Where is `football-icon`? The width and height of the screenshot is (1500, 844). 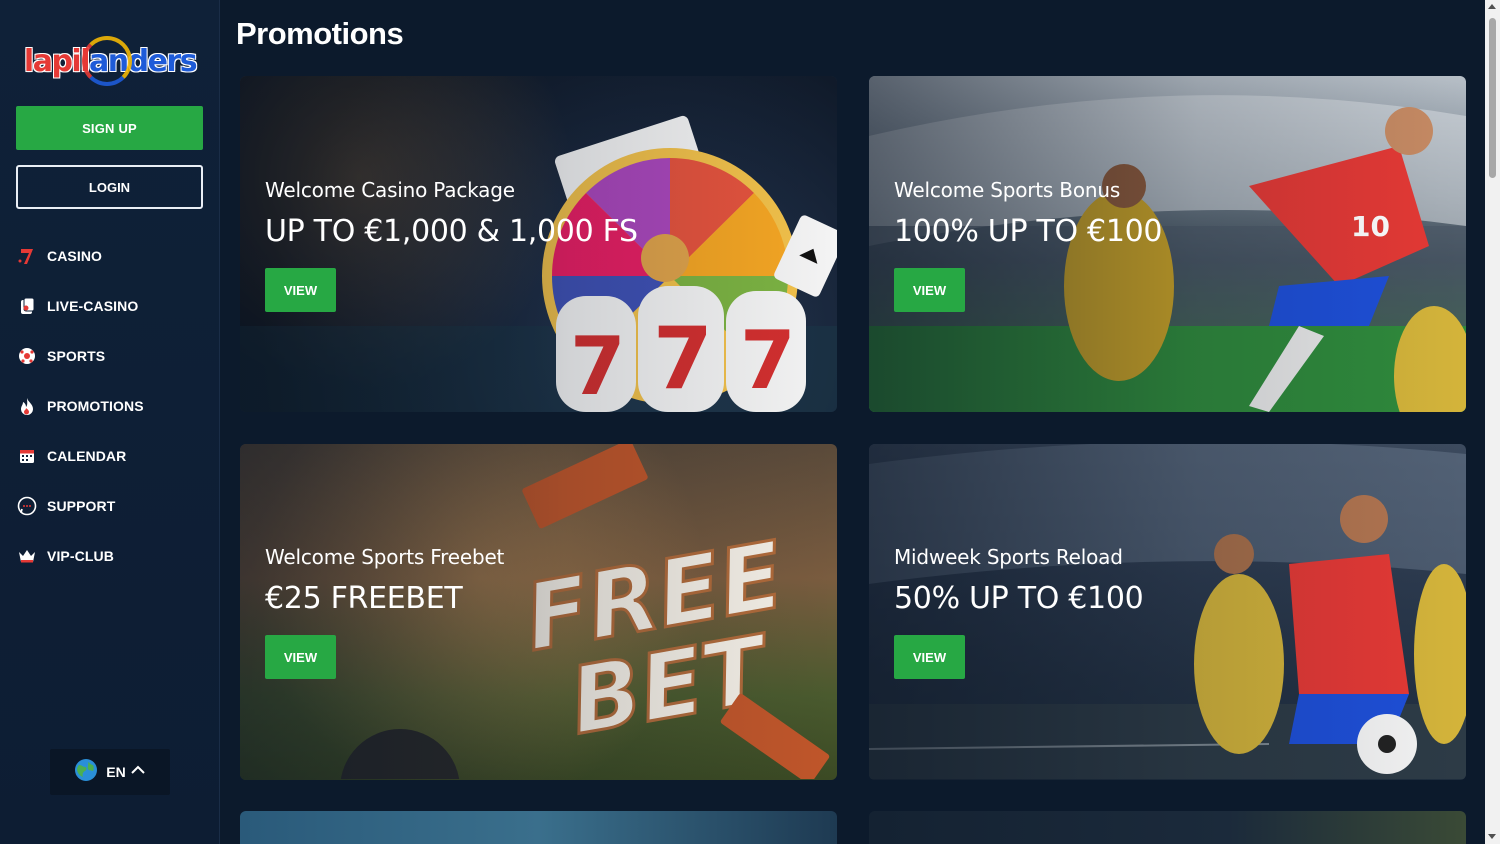
football-icon is located at coordinates (27, 356).